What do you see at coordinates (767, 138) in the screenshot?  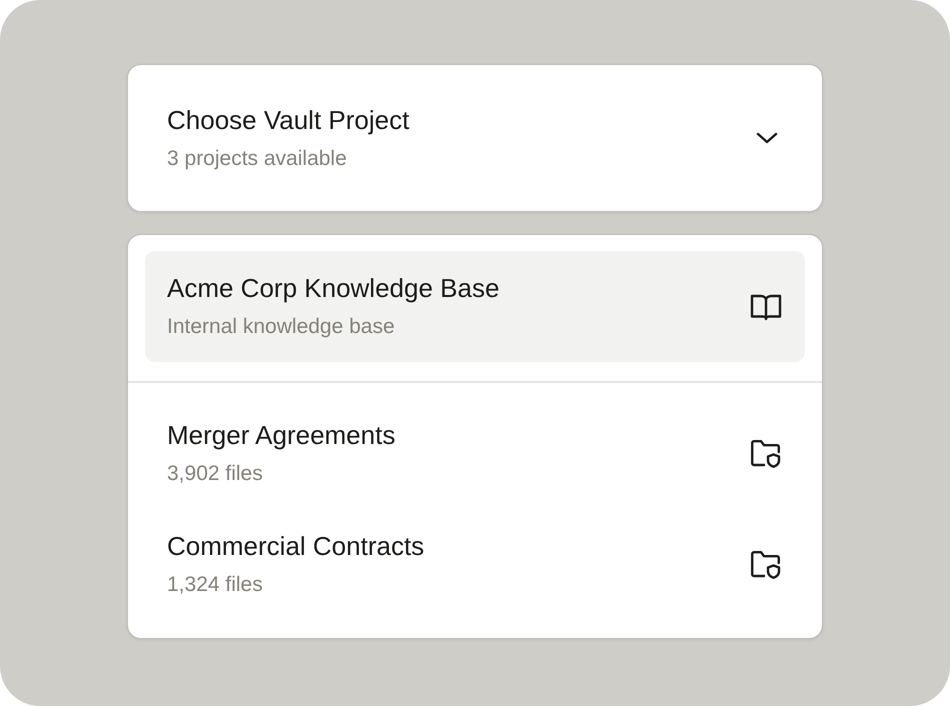 I see `chevron-down-icon` at bounding box center [767, 138].